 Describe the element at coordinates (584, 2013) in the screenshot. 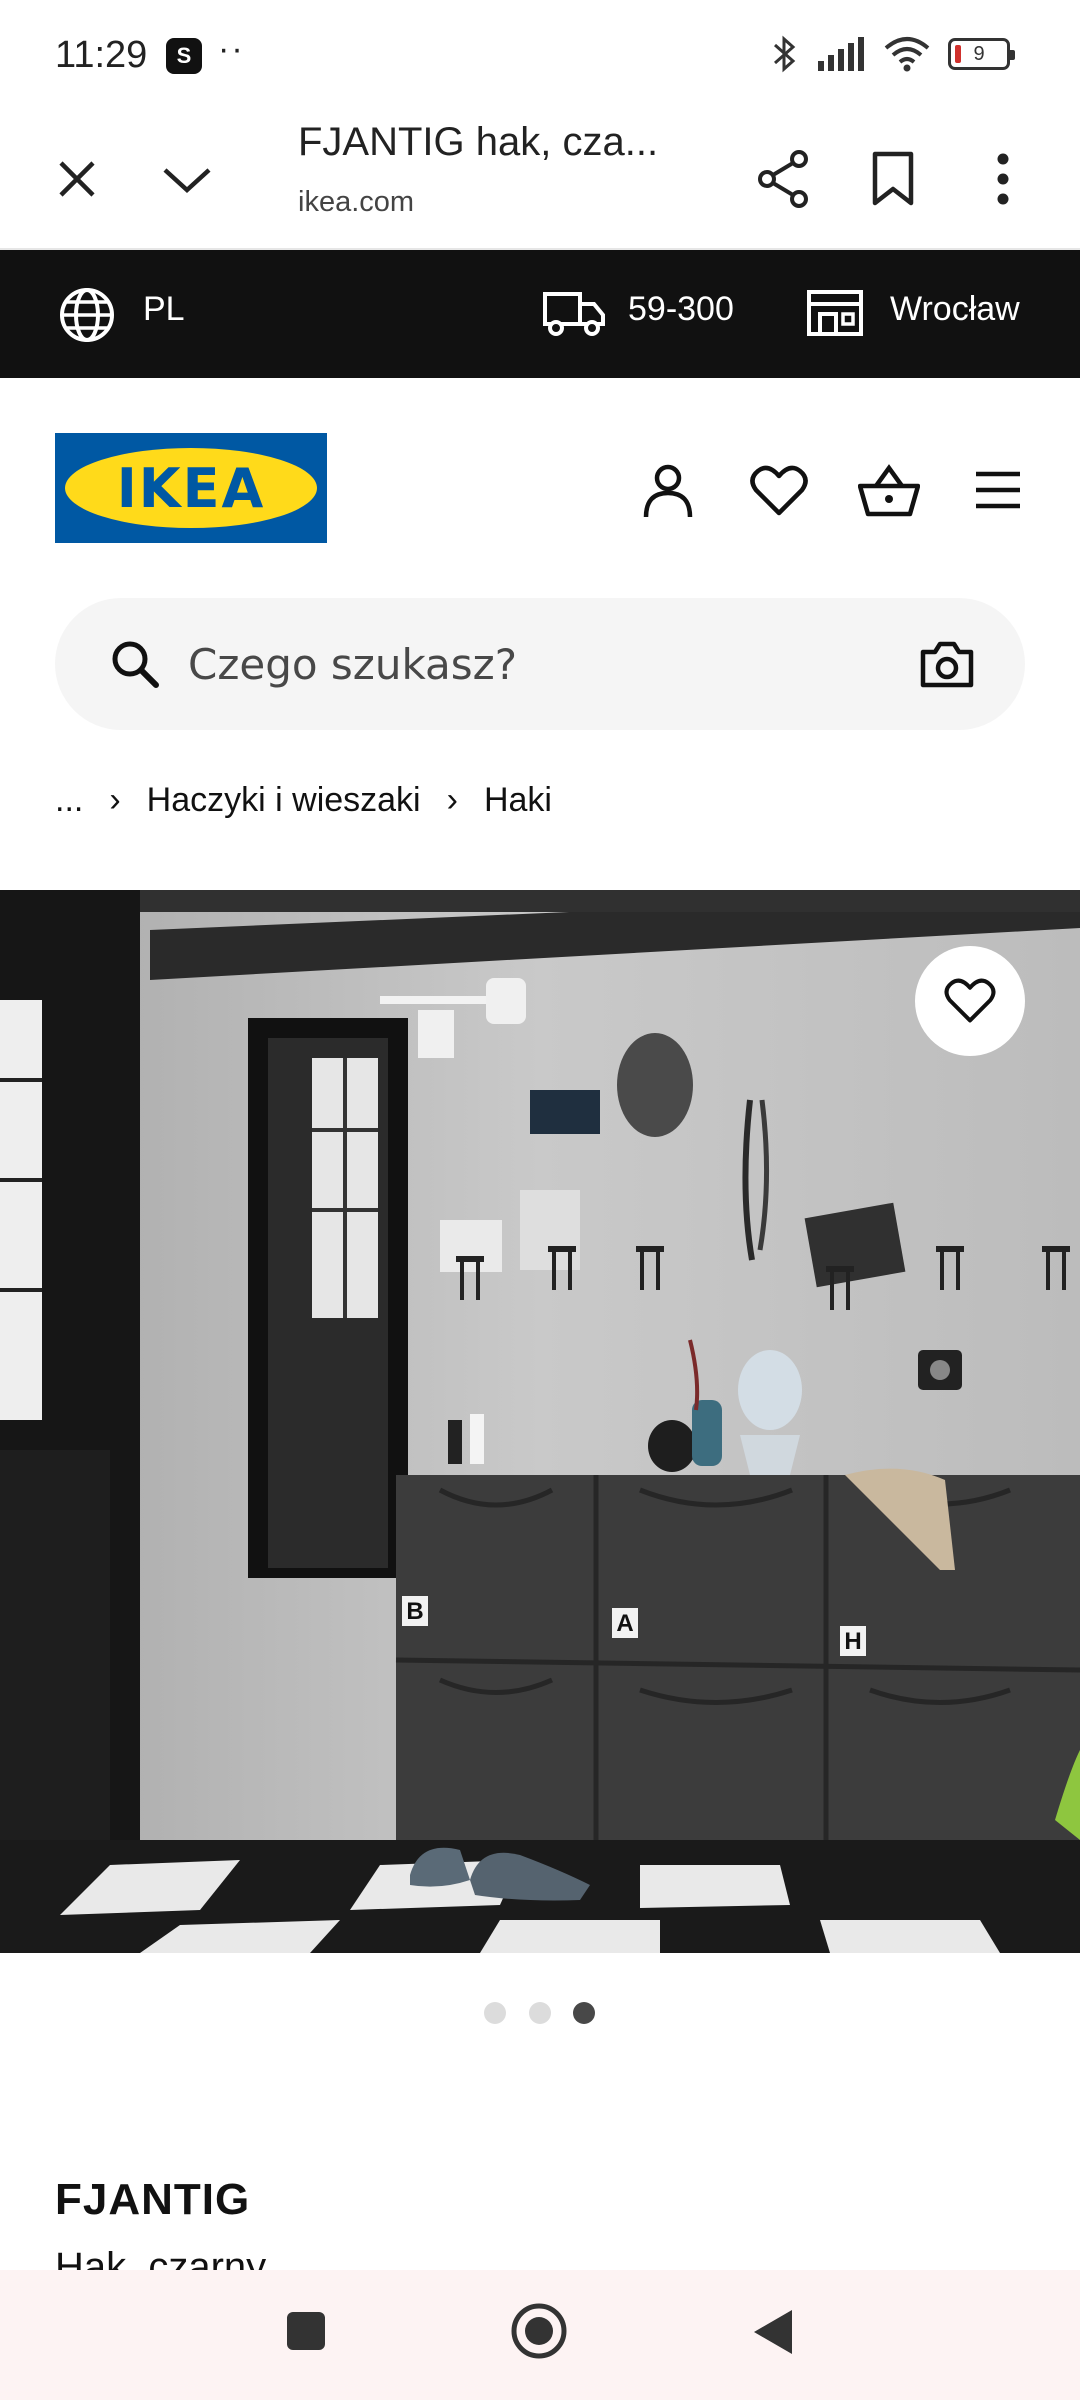

I see `carousel-dot-active` at that location.